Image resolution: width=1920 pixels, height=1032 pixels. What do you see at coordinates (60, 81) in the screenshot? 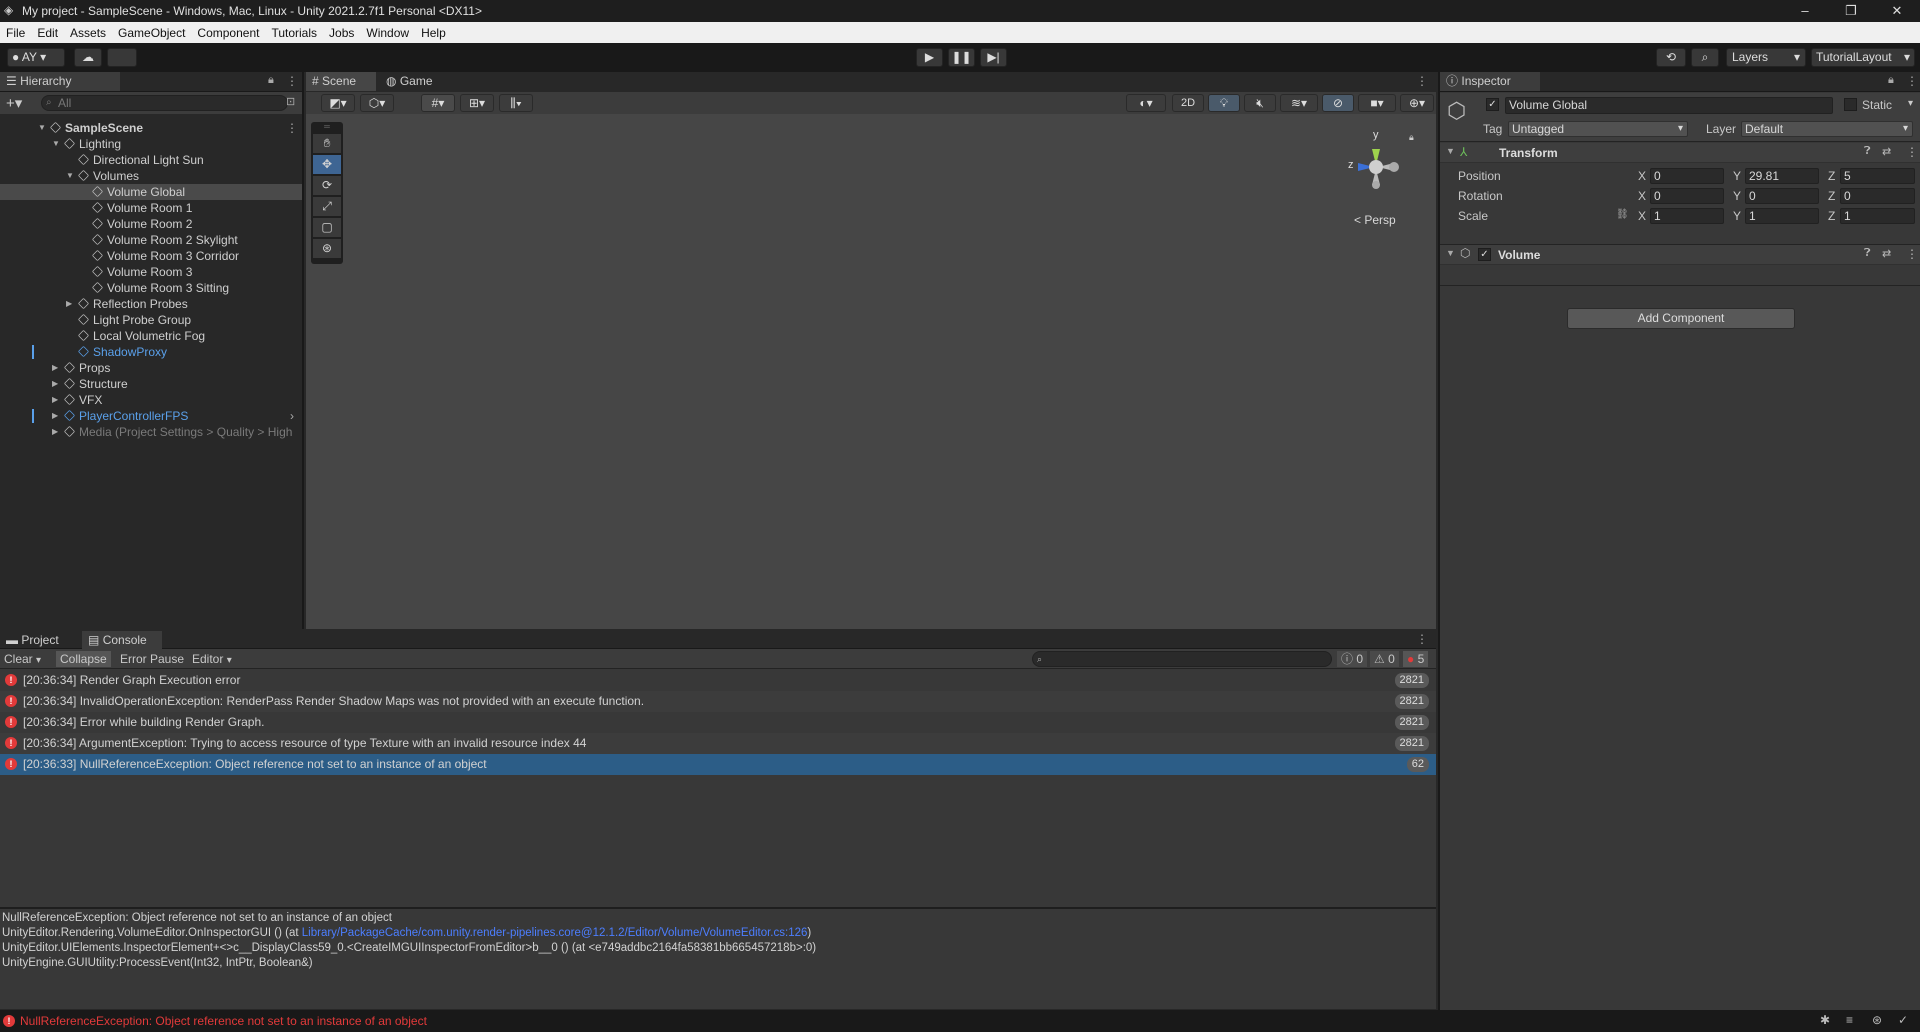
I see `tab-hierarchy: ☰ Hierarchy` at bounding box center [60, 81].